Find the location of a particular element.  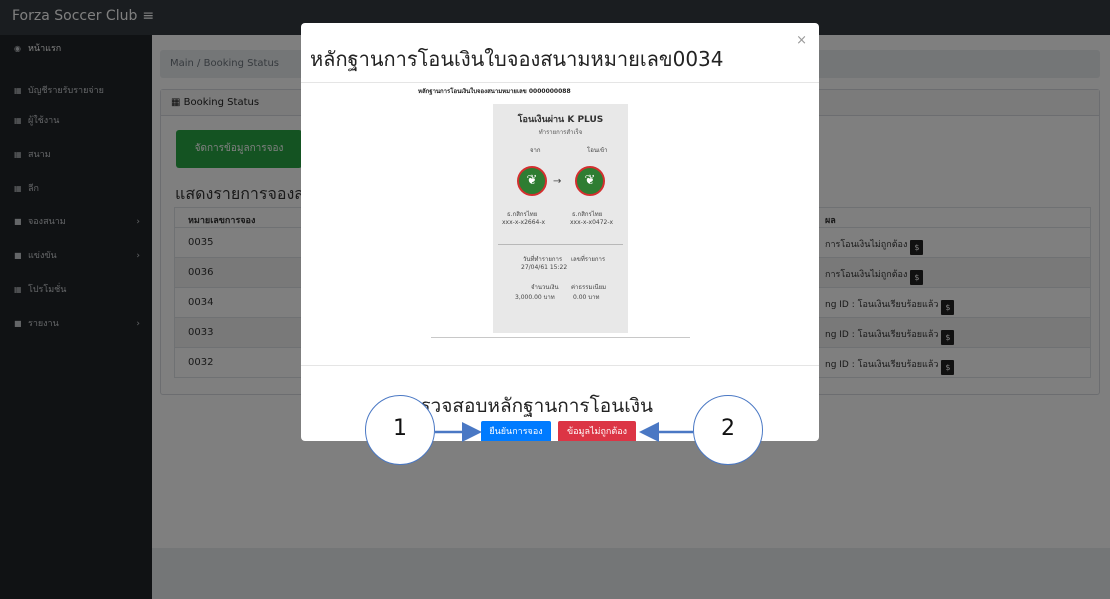

callout-1: 1 is located at coordinates (400, 430).